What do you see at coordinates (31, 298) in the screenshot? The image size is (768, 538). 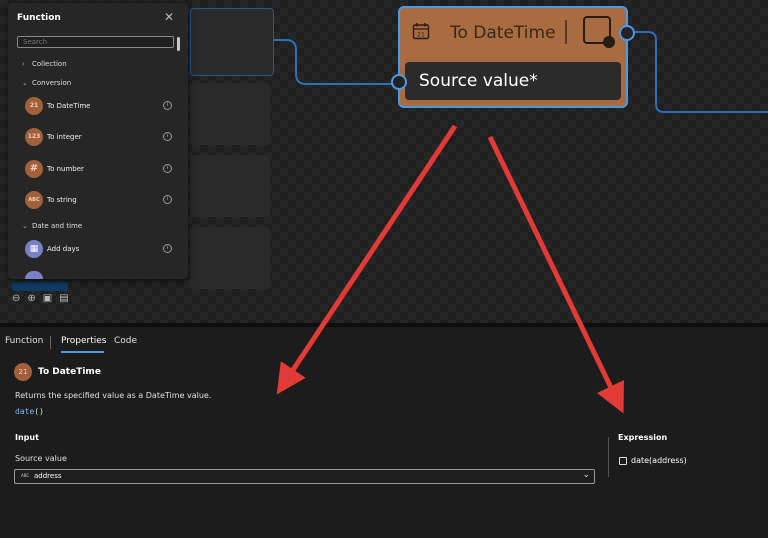 I see `zoom-in-icon: ⊕` at bounding box center [31, 298].